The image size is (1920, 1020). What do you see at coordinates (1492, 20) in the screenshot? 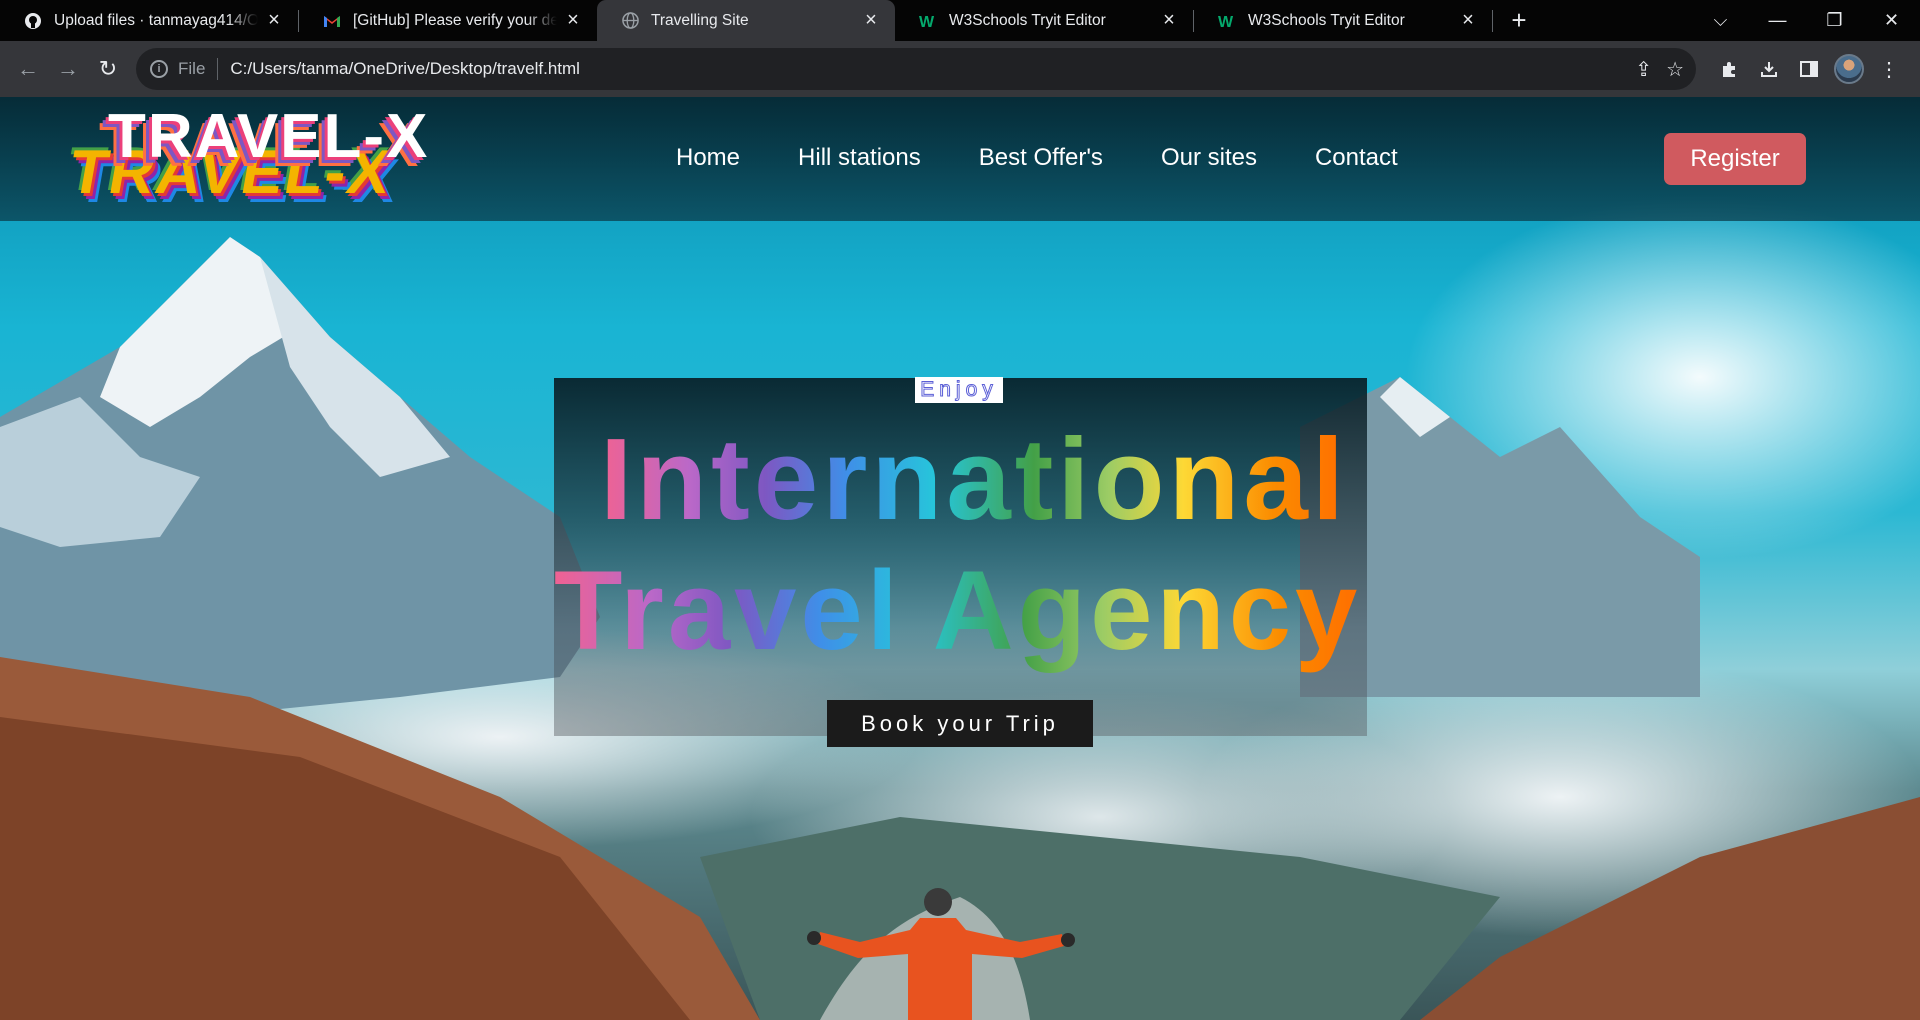
I see `tab-separator` at bounding box center [1492, 20].